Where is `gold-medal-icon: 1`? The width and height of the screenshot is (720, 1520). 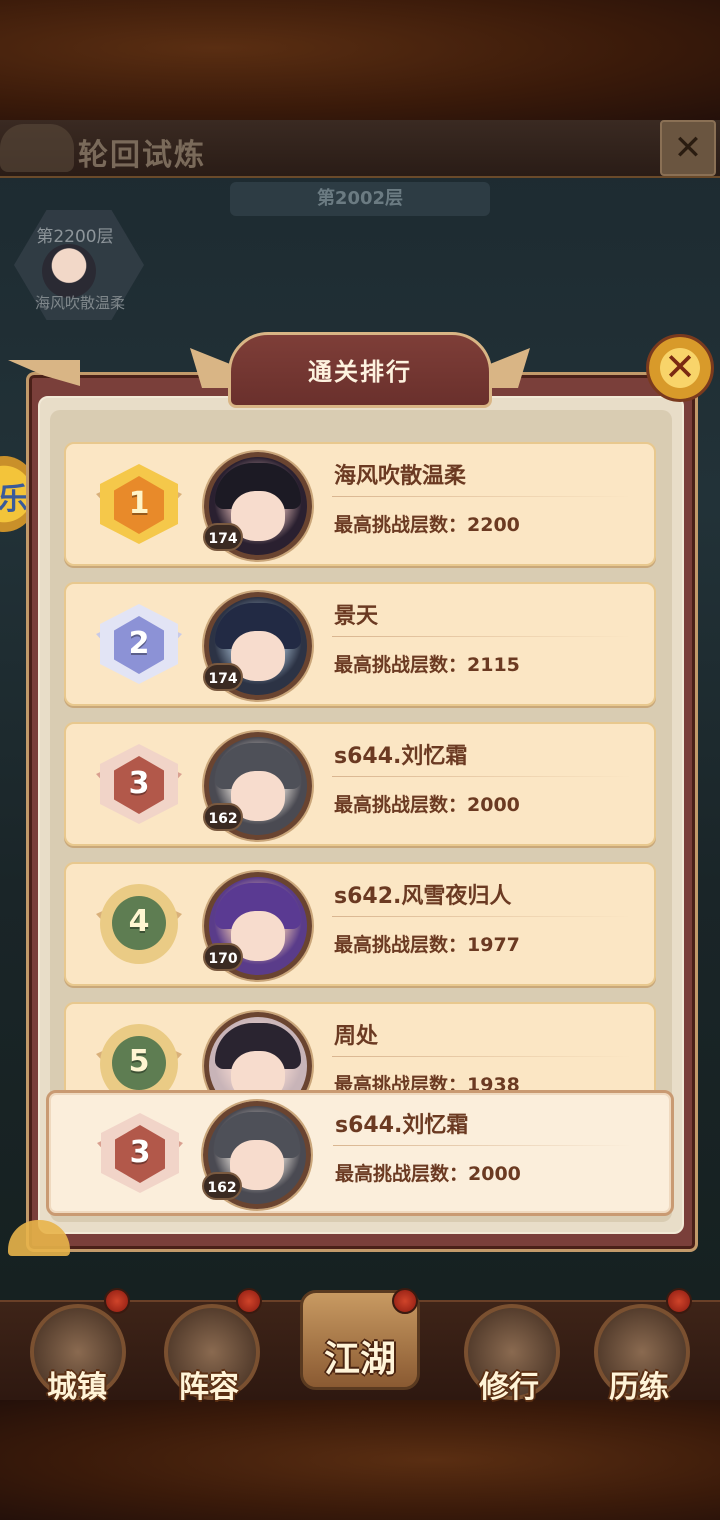
gold-medal-icon: 1 is located at coordinates (139, 505).